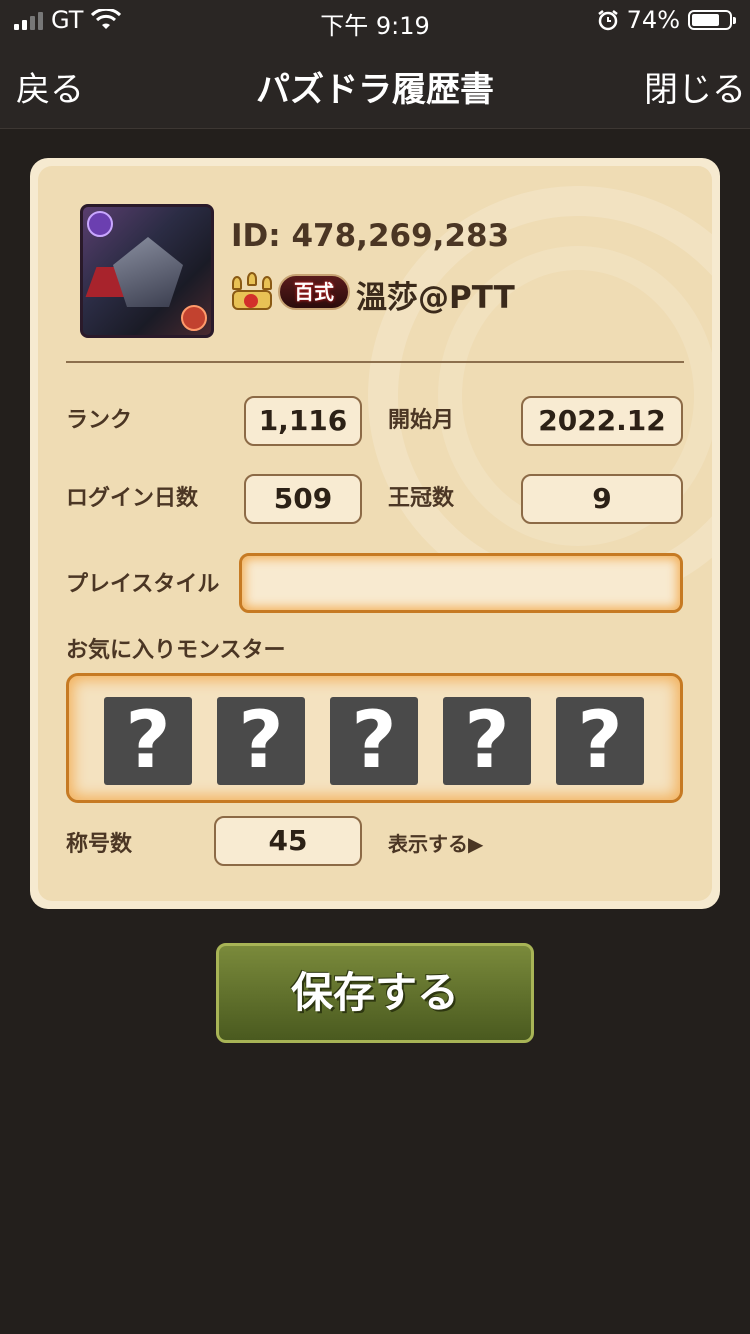 The height and width of the screenshot is (1334, 750). Describe the element at coordinates (176, 650) in the screenshot. I see `favorites-label: お気に入りモンスター` at that location.